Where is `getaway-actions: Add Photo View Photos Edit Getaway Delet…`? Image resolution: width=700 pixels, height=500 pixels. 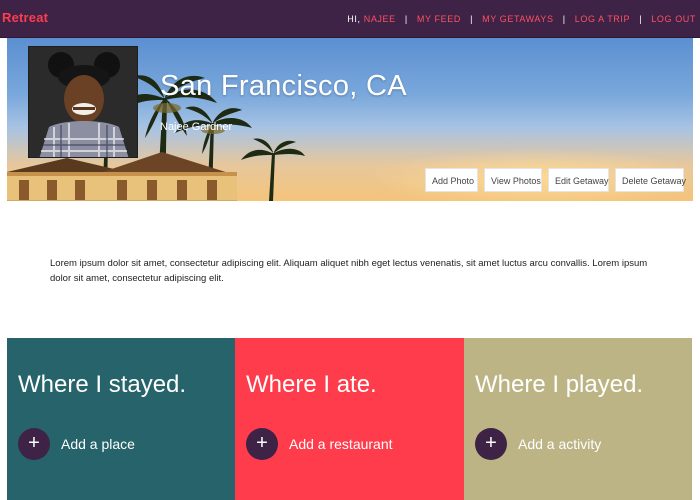
getaway-actions: Add Photo View Photos Edit Getaway Delet… is located at coordinates (555, 180).